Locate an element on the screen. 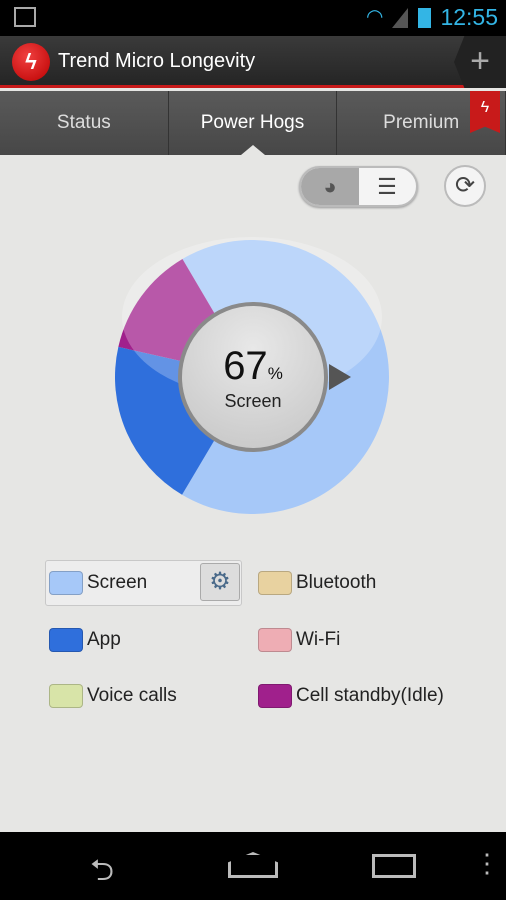 The width and height of the screenshot is (506, 900). gallery-notification-icon is located at coordinates (25, 17).